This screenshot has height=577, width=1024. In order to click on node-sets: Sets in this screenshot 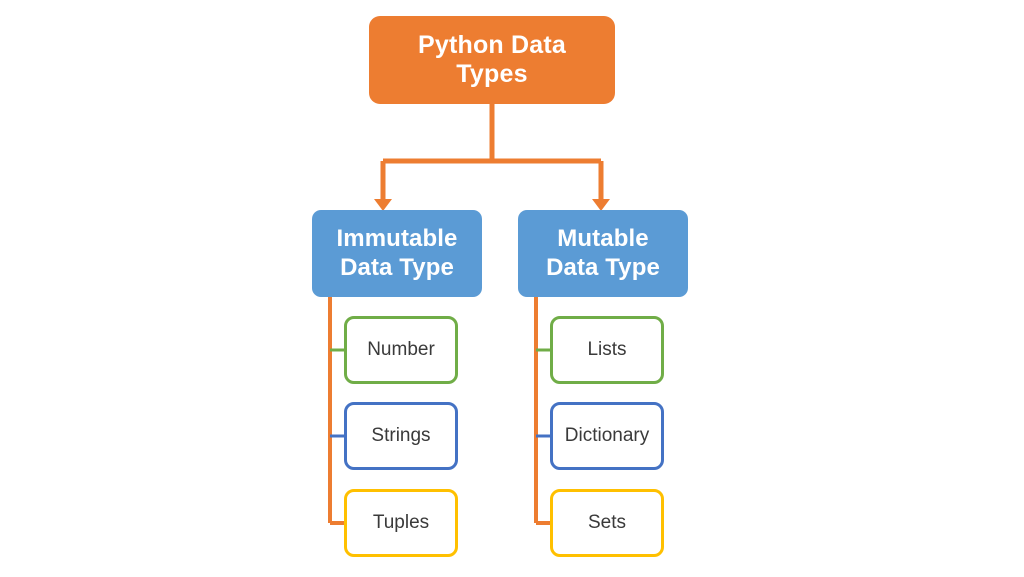, I will do `click(607, 523)`.